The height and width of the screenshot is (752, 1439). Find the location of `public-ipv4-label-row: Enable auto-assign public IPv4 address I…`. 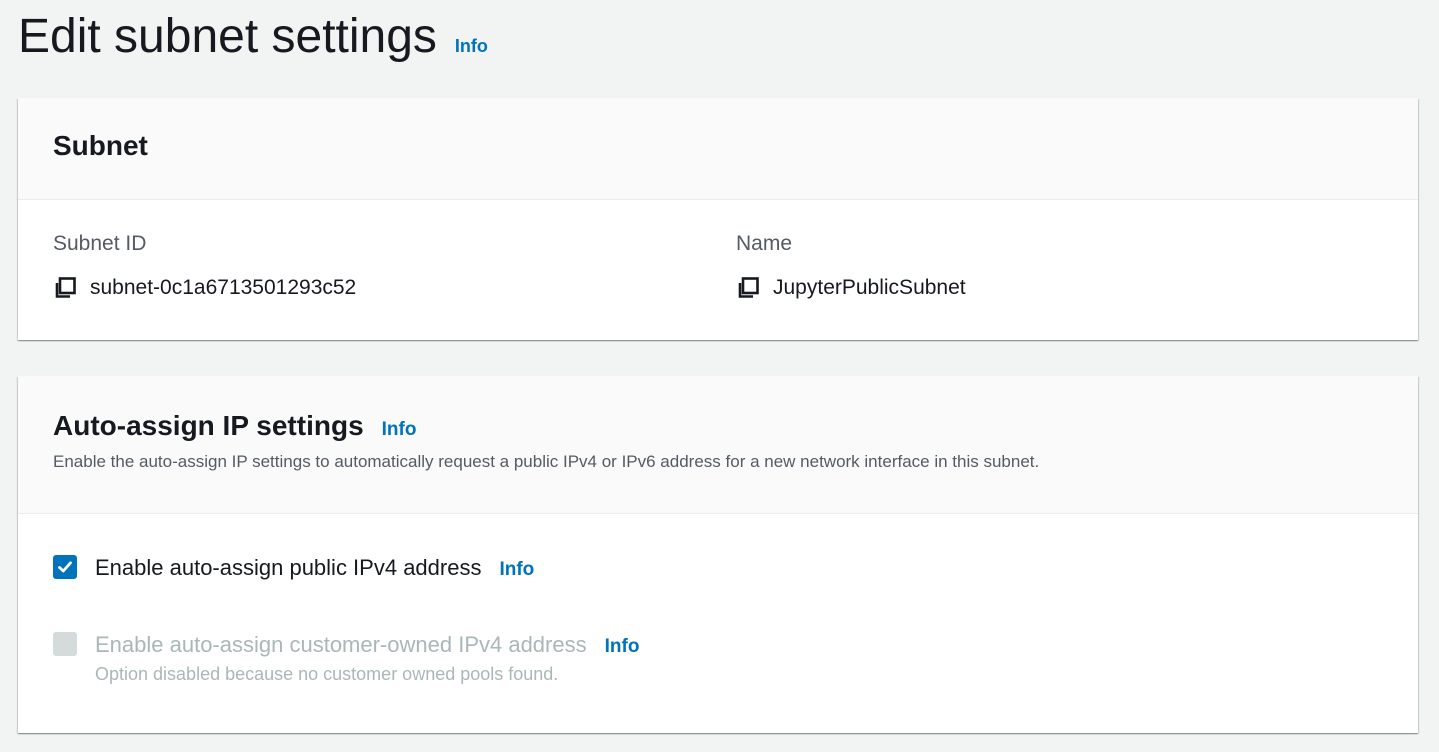

public-ipv4-label-row: Enable auto-assign public IPv4 address I… is located at coordinates (314, 569).